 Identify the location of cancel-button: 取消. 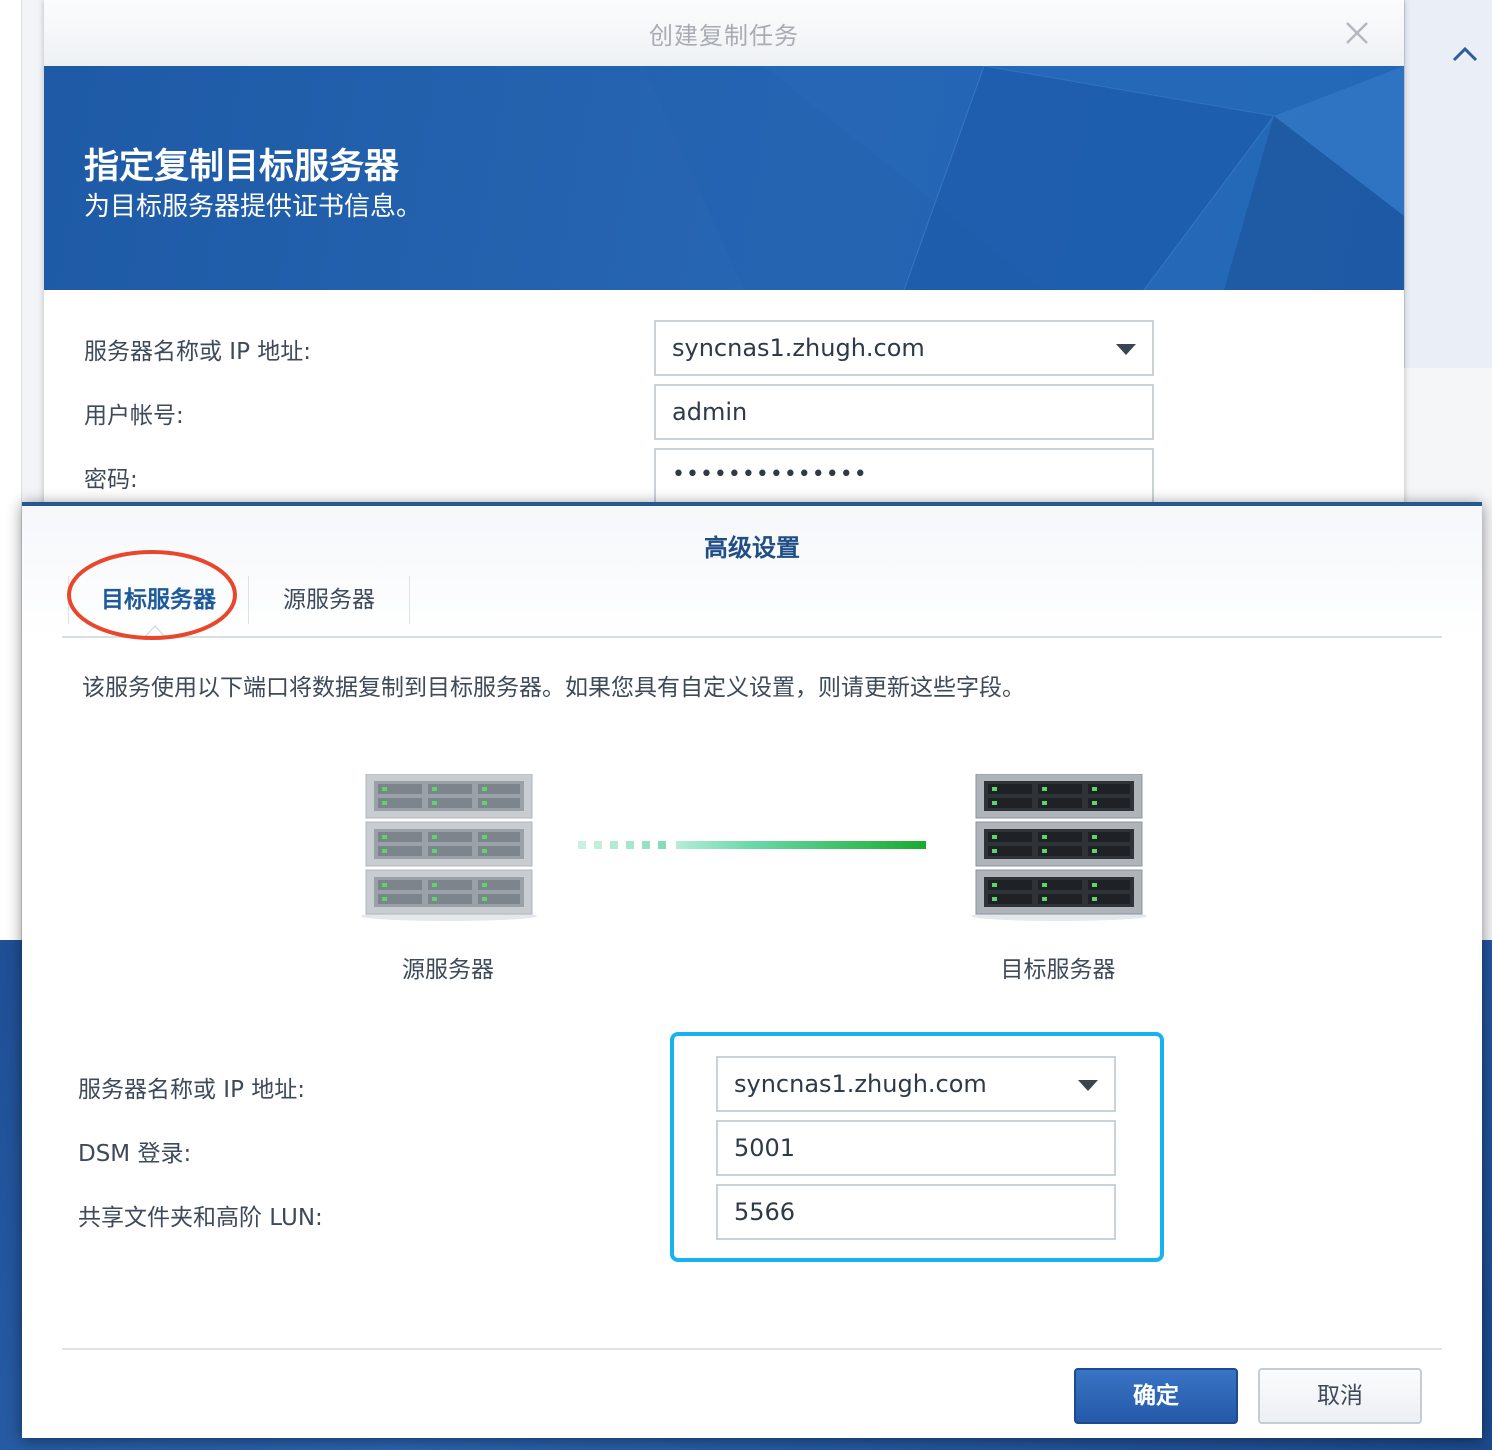
(1340, 1396).